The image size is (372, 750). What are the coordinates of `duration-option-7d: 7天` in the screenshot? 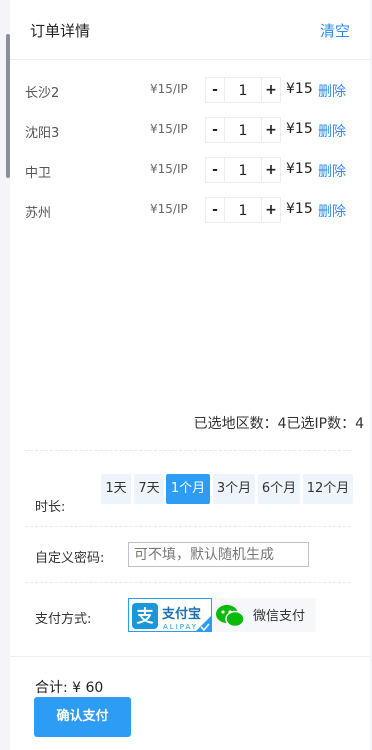 It's located at (149, 489).